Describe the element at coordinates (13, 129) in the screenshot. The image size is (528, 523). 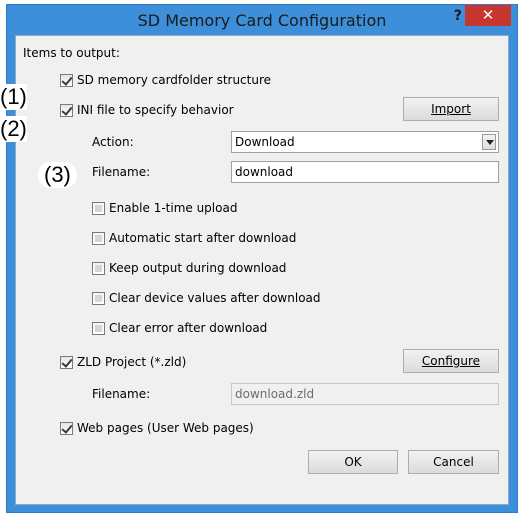
I see `marker-2: (2)` at that location.